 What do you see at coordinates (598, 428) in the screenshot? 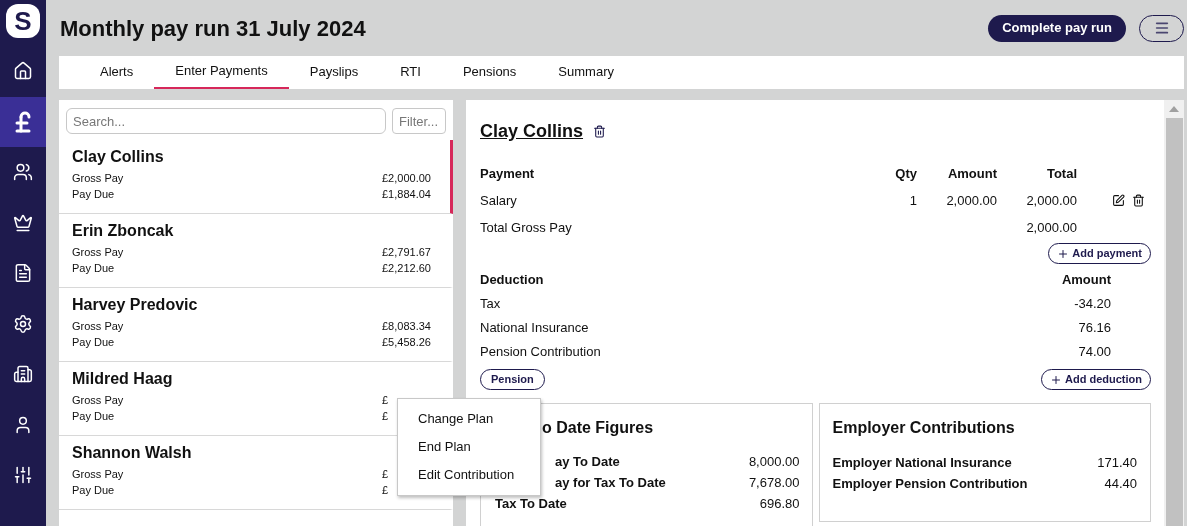
I see `card-title: o Date Figures` at bounding box center [598, 428].